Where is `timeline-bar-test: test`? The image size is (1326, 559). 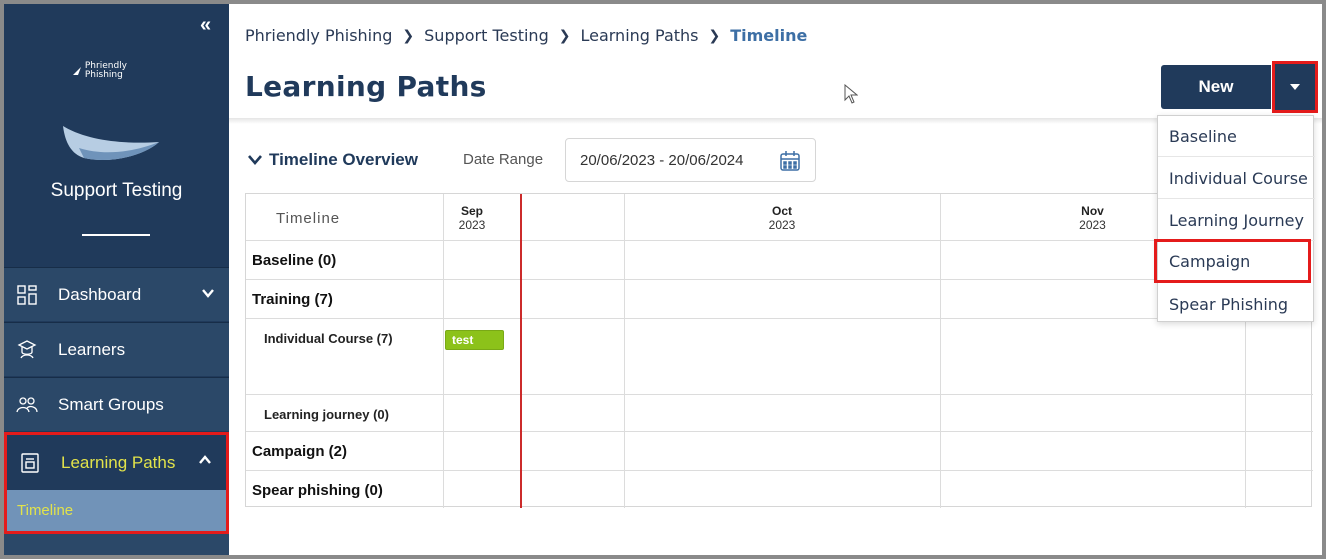 timeline-bar-test: test is located at coordinates (474, 340).